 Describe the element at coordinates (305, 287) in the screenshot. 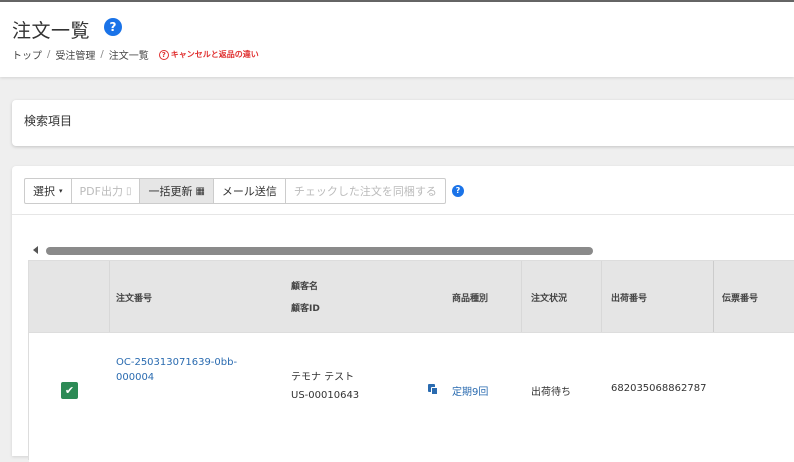

I see `header-customer-name: 顧客名` at that location.